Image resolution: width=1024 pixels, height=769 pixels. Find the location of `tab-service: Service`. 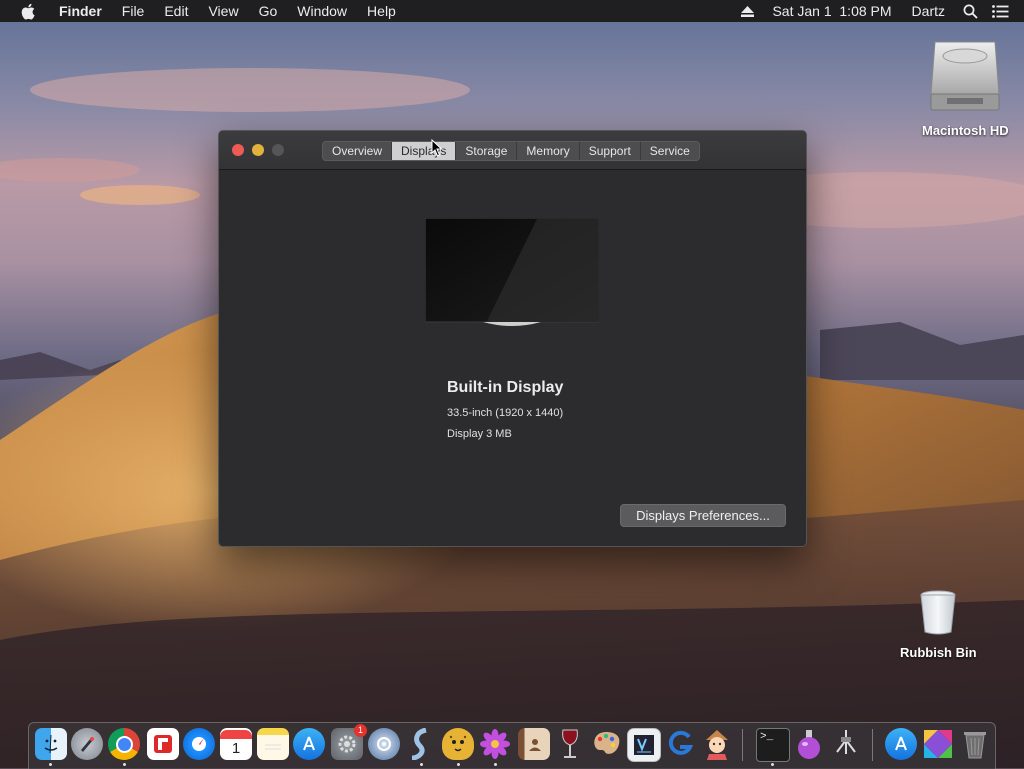

tab-service: Service is located at coordinates (670, 151).